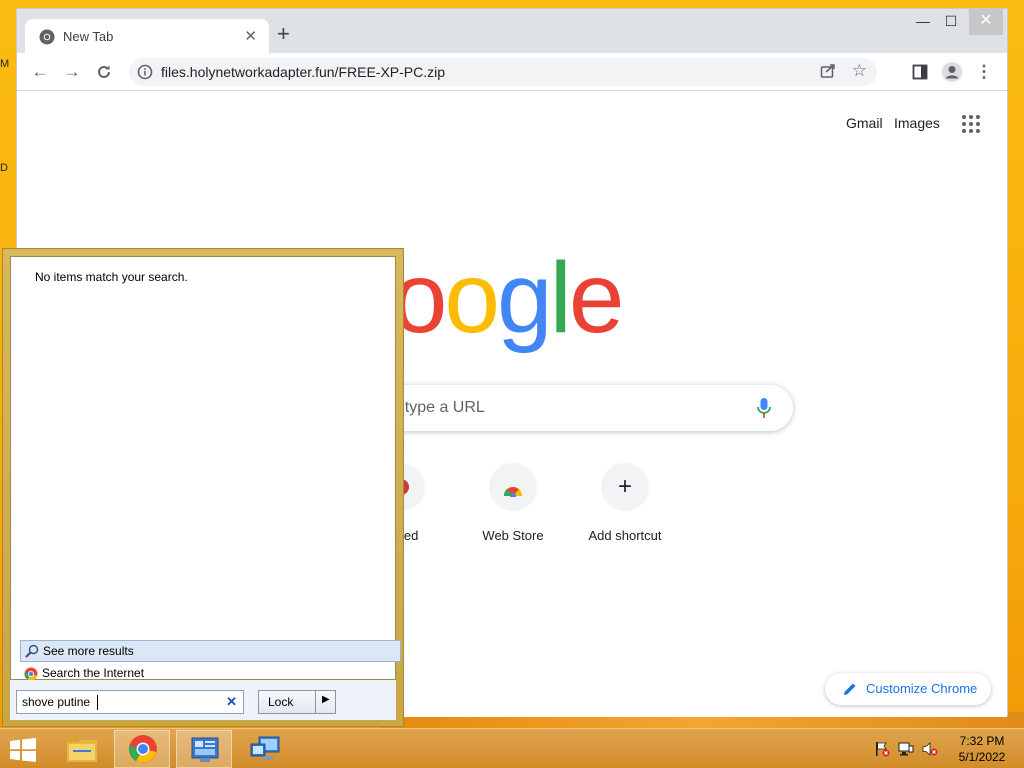 This screenshot has height=768, width=1024. I want to click on tab-strip: New Tab ✕ + — ☐ ✕, so click(512, 31).